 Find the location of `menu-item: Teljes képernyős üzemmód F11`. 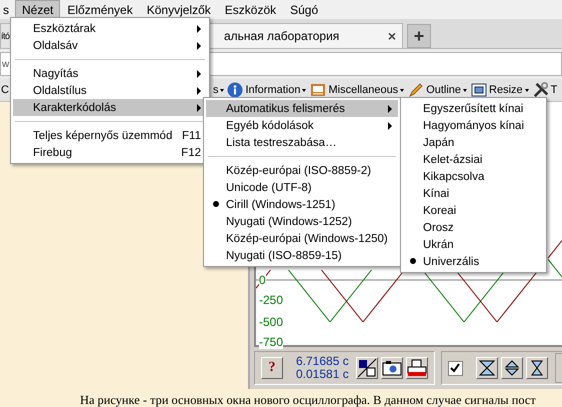

menu-item: Teljes képernyős üzemmód F11 is located at coordinates (110, 135).